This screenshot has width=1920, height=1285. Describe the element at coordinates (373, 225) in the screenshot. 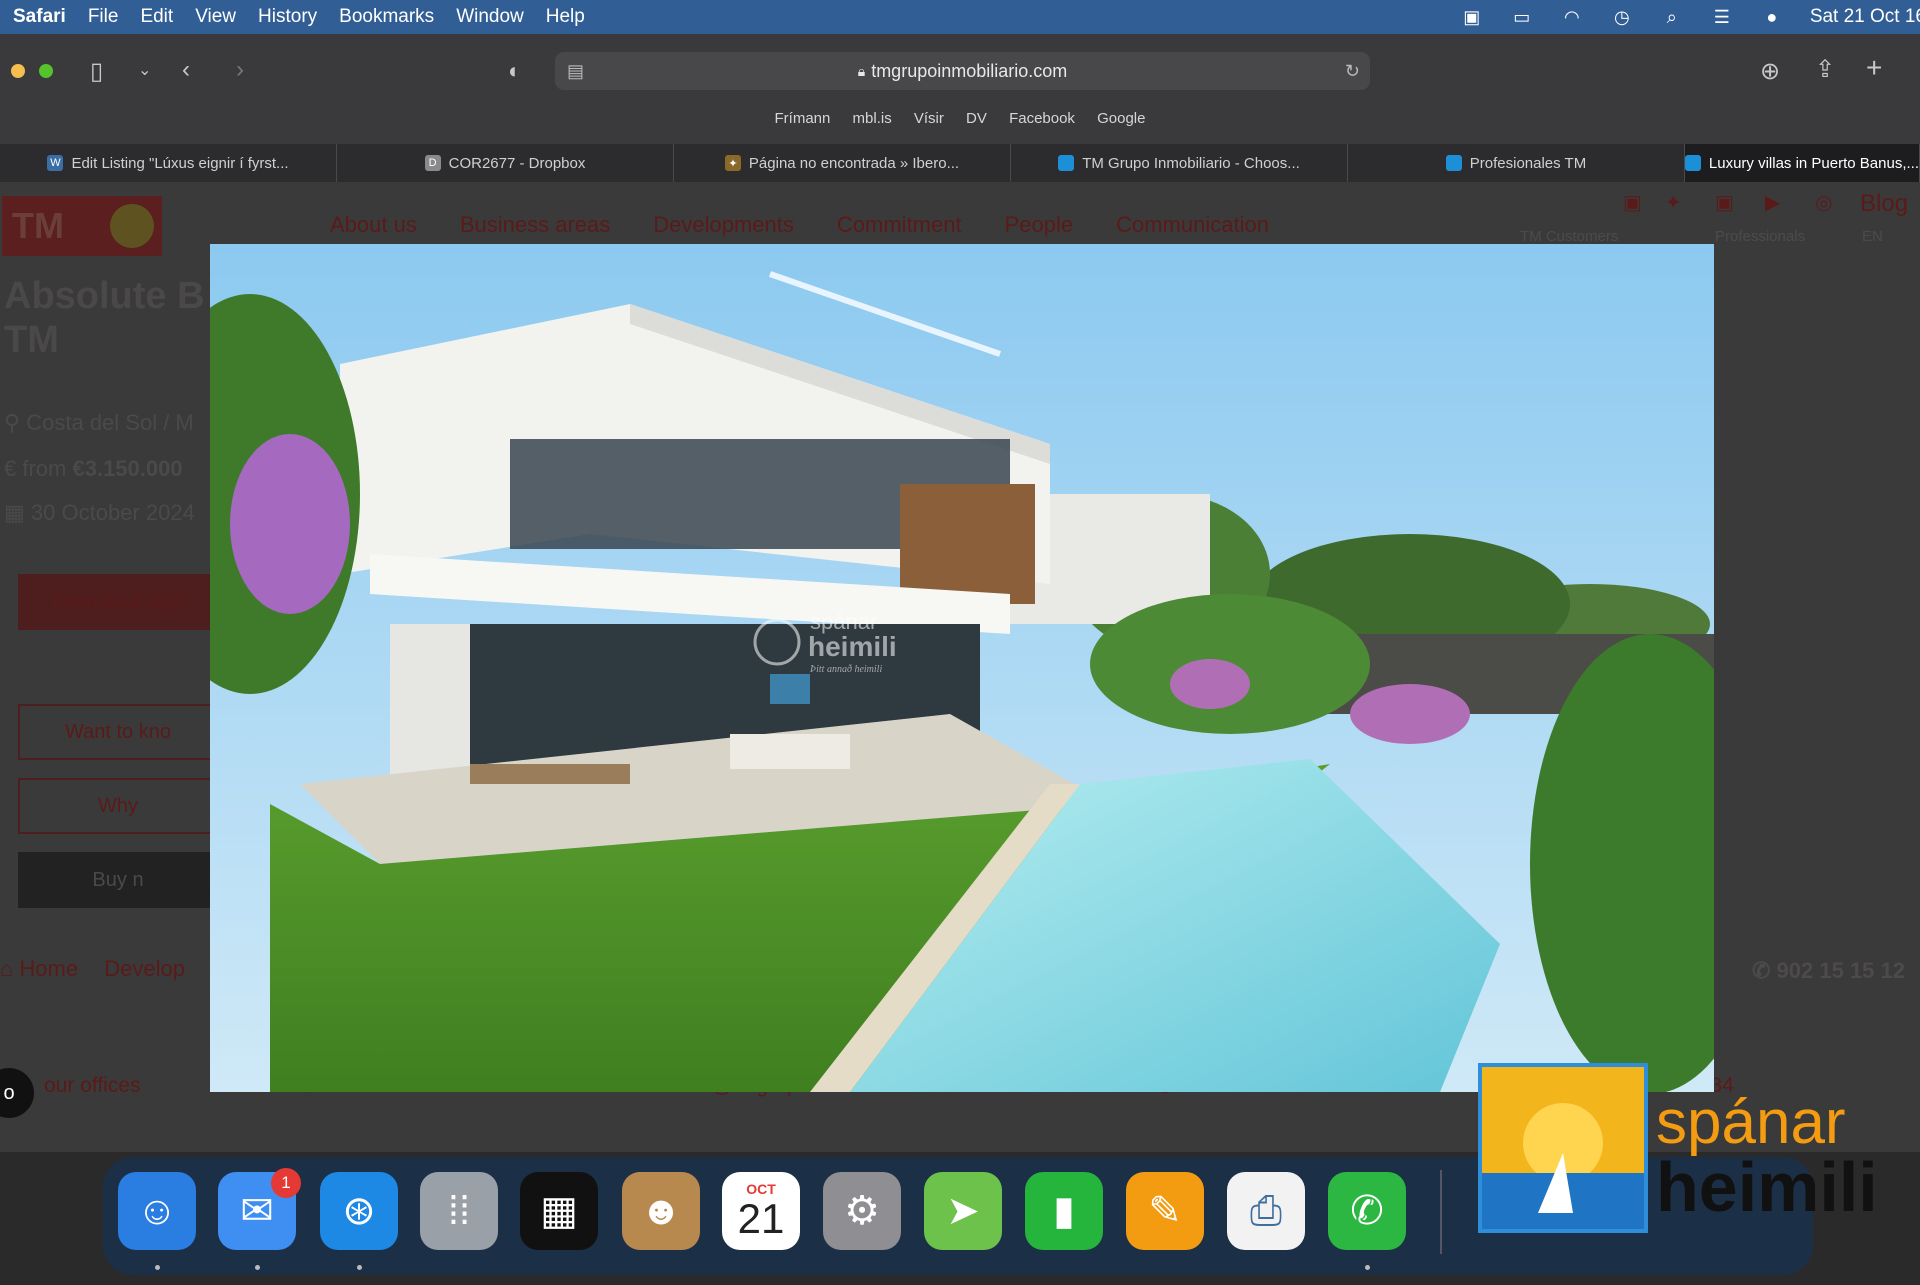

I see `nav-about: About us` at that location.